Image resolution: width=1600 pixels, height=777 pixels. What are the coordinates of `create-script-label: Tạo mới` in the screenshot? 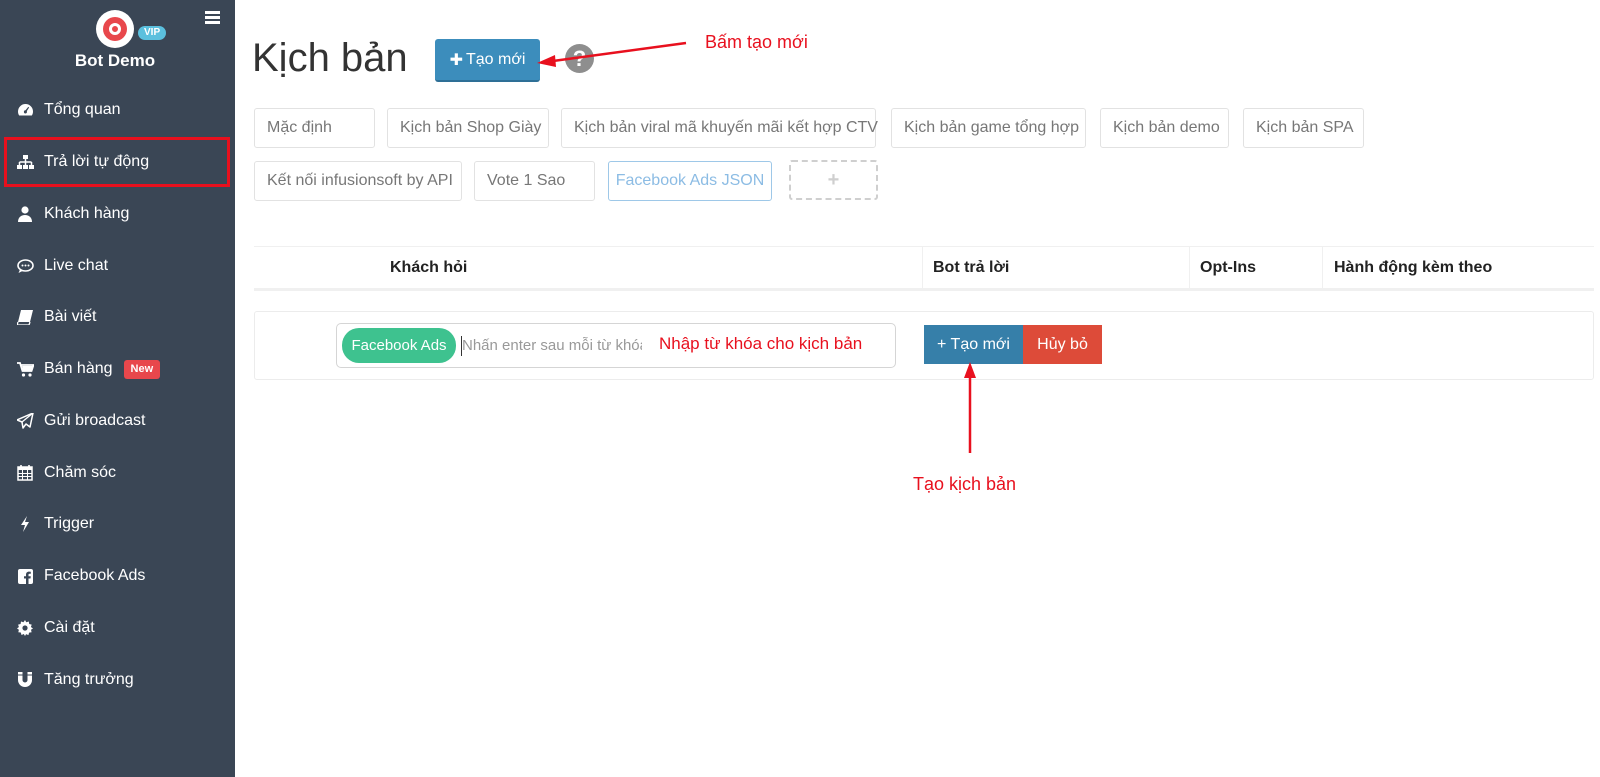 It's located at (496, 59).